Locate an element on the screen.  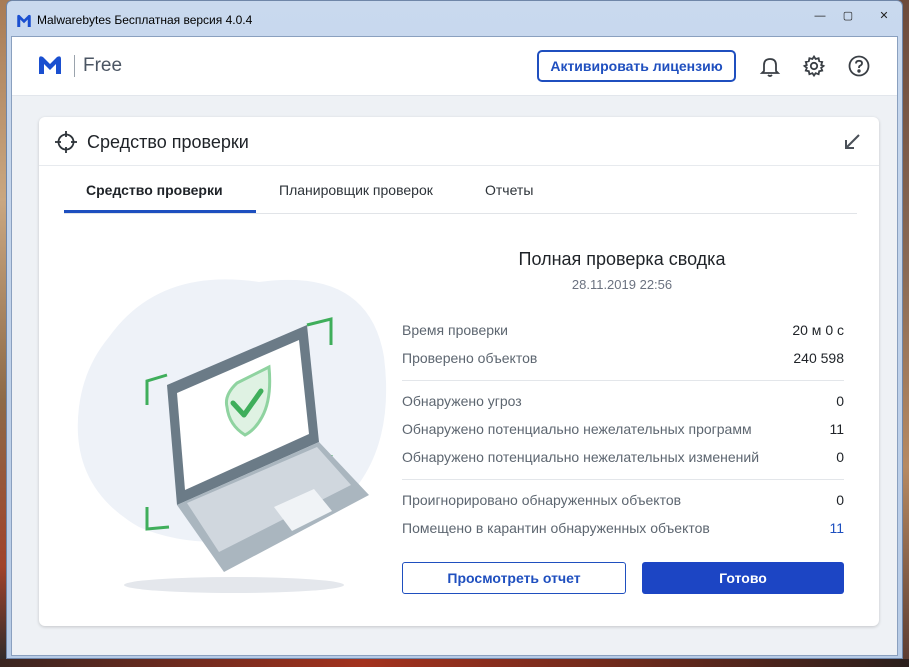
summary-row-scan-time: Время проверки 20 м 0 с is located at coordinates (623, 332).